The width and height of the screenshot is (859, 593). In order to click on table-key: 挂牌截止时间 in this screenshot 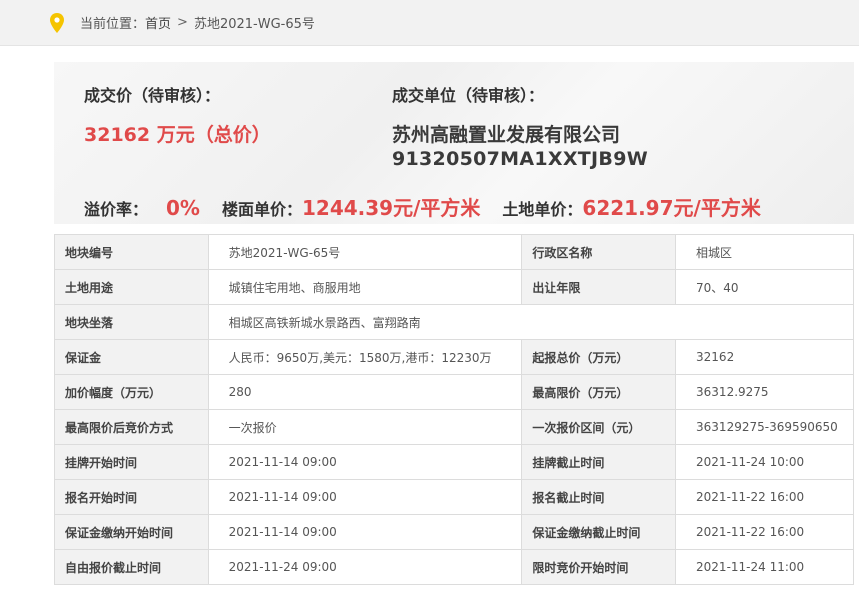, I will do `click(599, 462)`.